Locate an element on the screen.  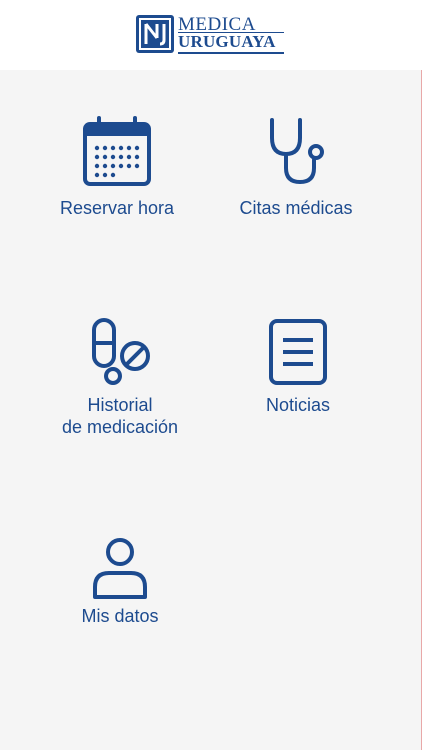
document-icon is located at coordinates (298, 352).